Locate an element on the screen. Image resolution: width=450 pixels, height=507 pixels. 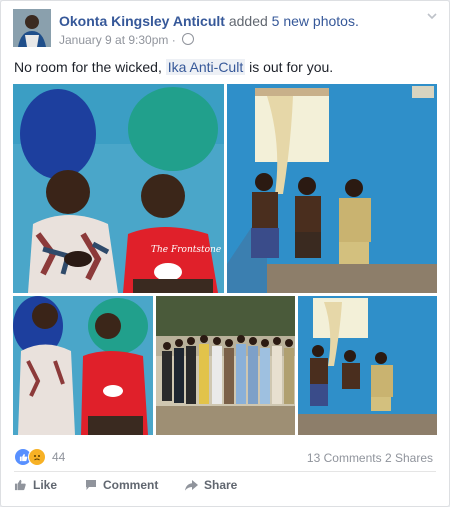
shares-count-link: 2 Shares is located at coordinates (409, 458).